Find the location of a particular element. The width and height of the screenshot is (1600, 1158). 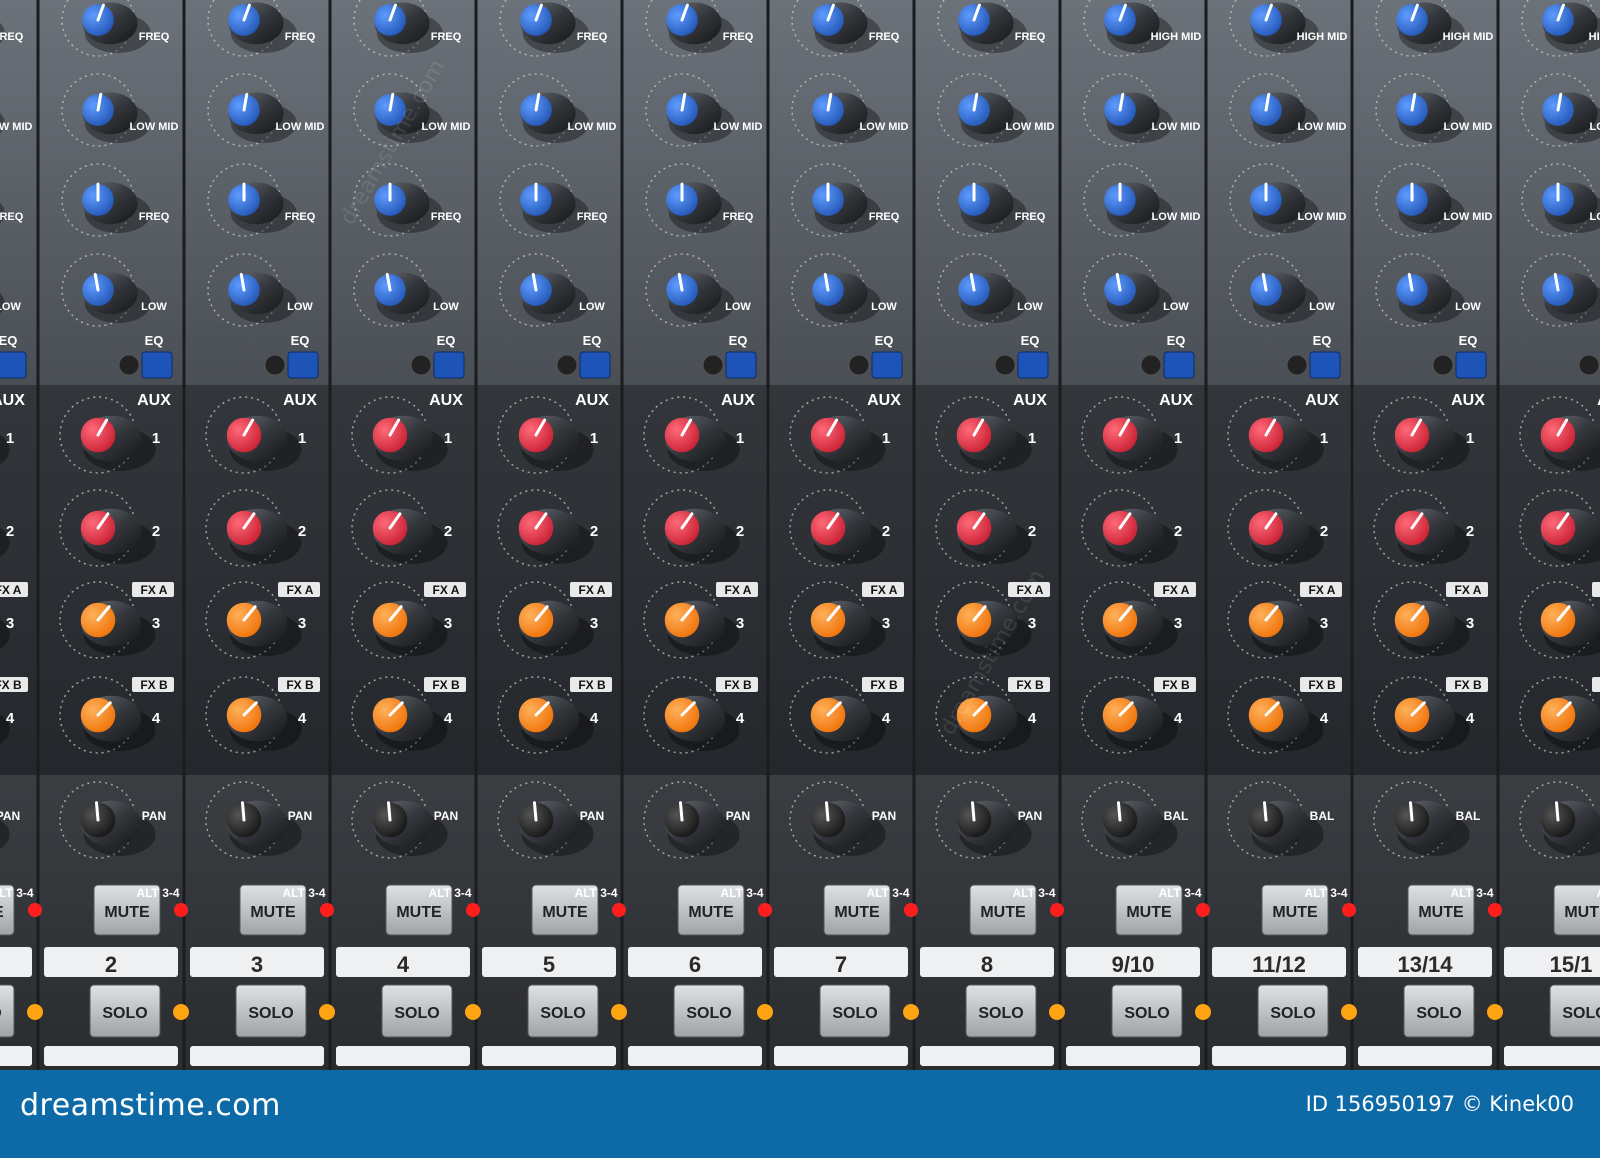

panel-label: 5 is located at coordinates (549, 964).